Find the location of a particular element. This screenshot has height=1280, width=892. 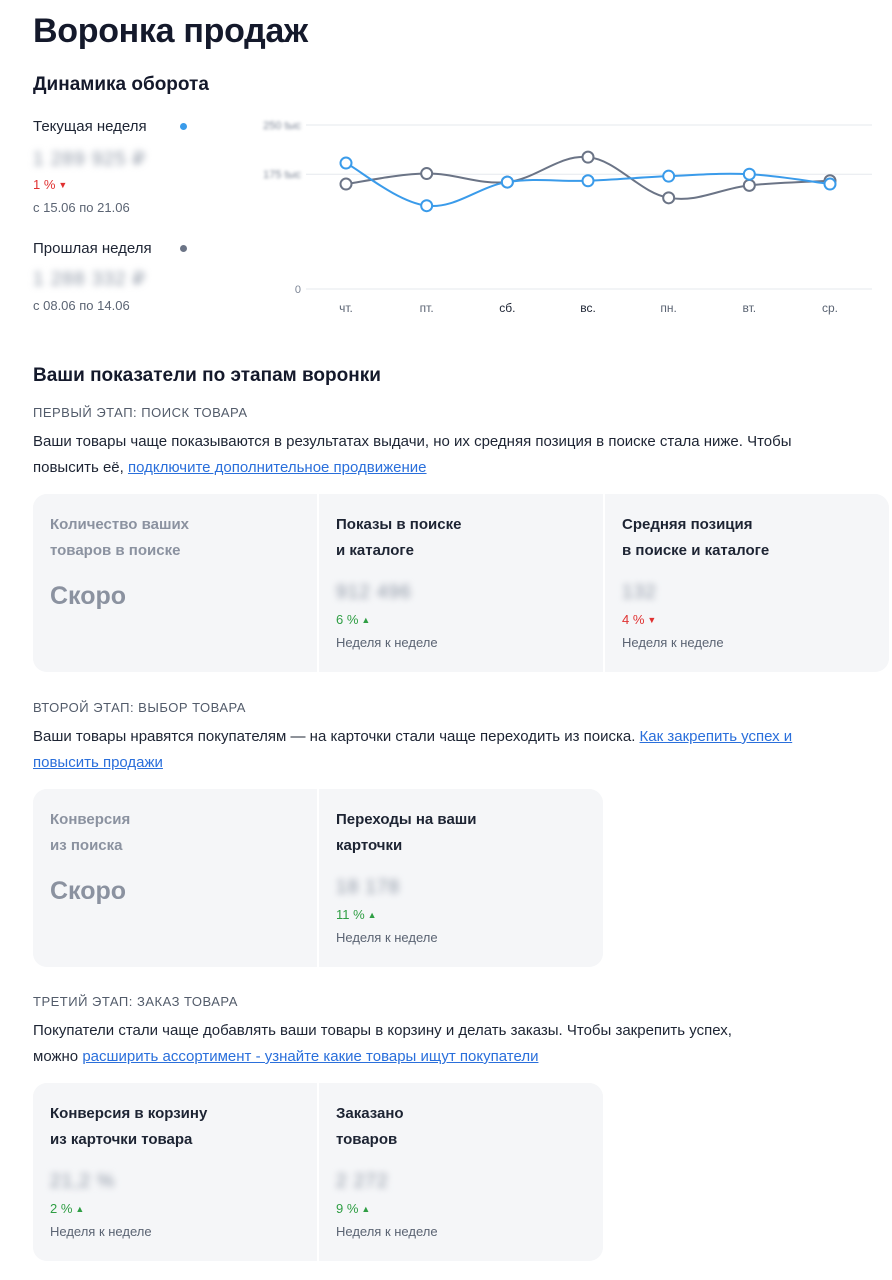

card-value: 912 496 is located at coordinates (374, 592).